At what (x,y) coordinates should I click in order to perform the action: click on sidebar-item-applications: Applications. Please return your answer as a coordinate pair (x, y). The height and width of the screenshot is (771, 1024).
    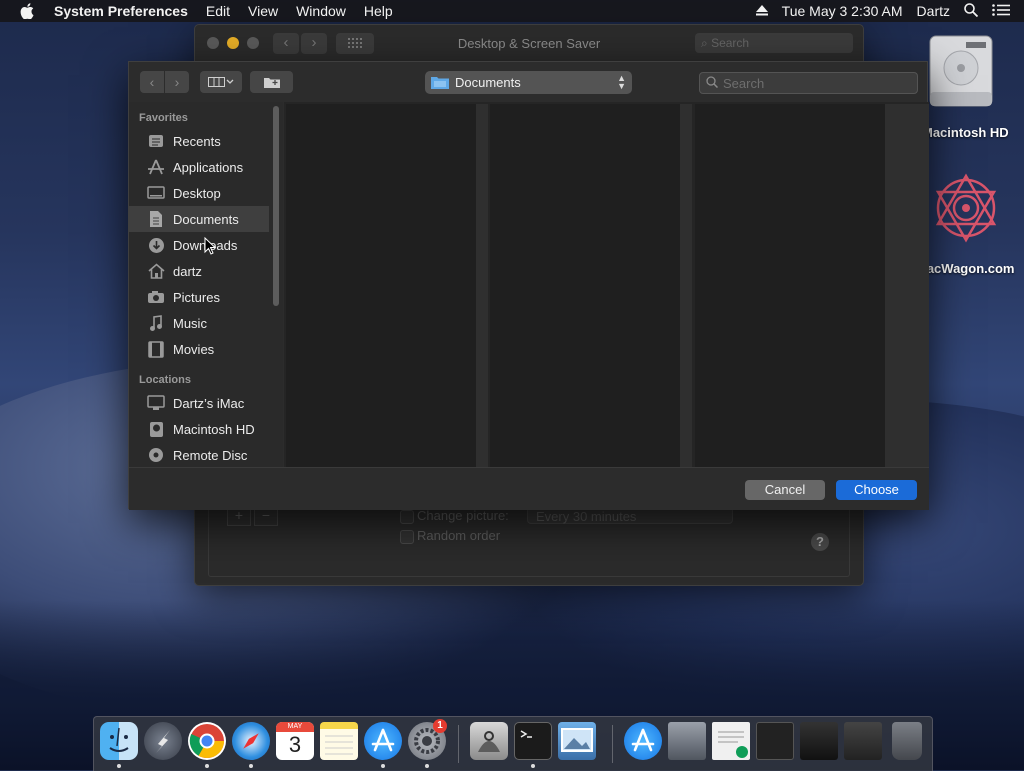
    Looking at the image, I should click on (199, 167).